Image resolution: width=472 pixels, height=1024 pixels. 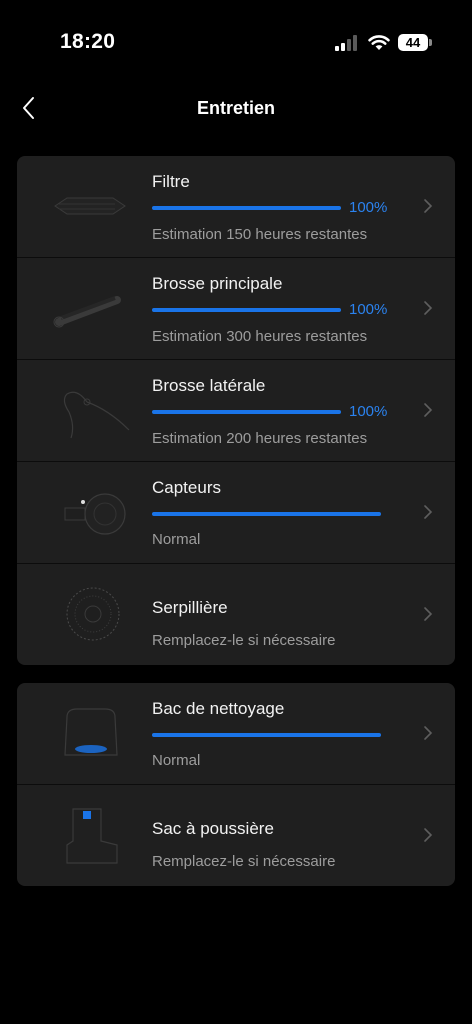 I want to click on item-name: Brosse principale, so click(x=217, y=283).